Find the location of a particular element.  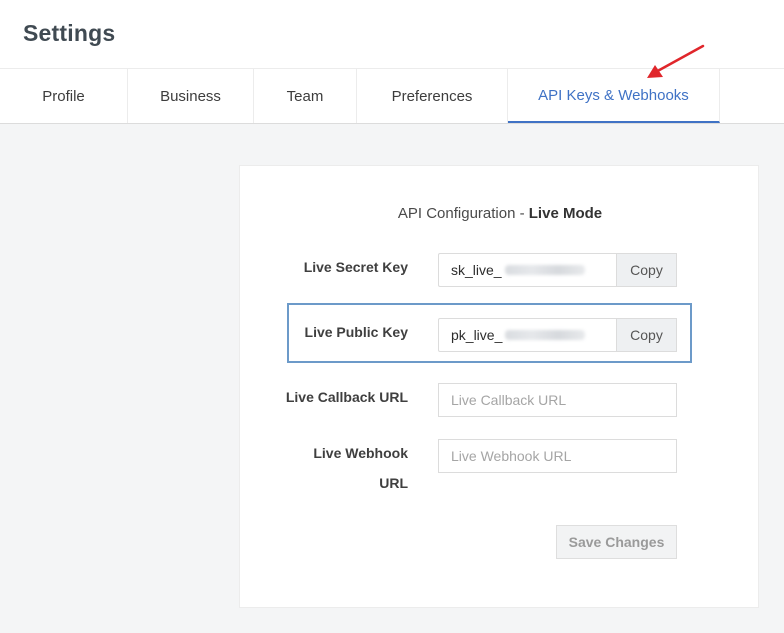

tab-team: Team is located at coordinates (305, 96).